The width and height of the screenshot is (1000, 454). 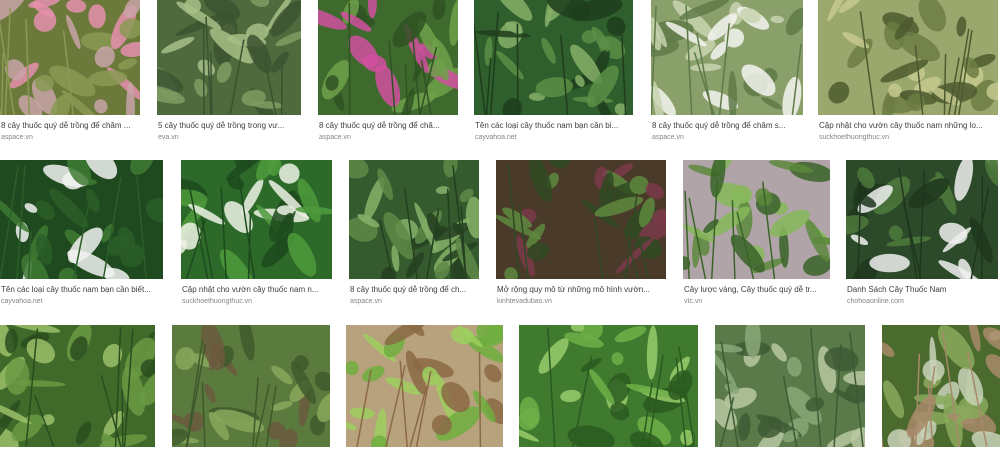 I want to click on round-leaf-plant-image, so click(x=553, y=57).